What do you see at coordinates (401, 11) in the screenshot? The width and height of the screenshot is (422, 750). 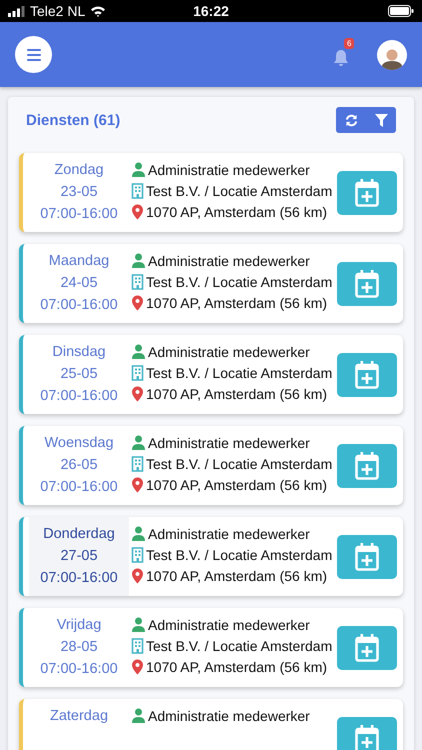 I see `battery-icon` at bounding box center [401, 11].